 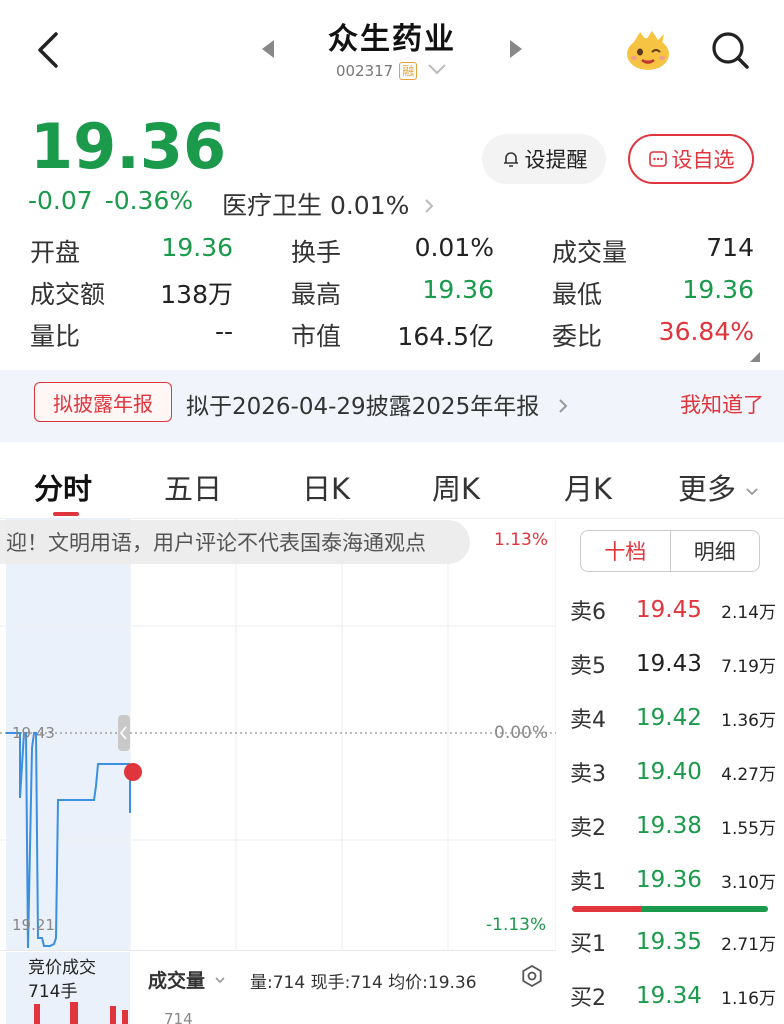 I want to click on stats-row: 成交额 138万 最高 19.36 最低 19.36, so click(x=392, y=293).